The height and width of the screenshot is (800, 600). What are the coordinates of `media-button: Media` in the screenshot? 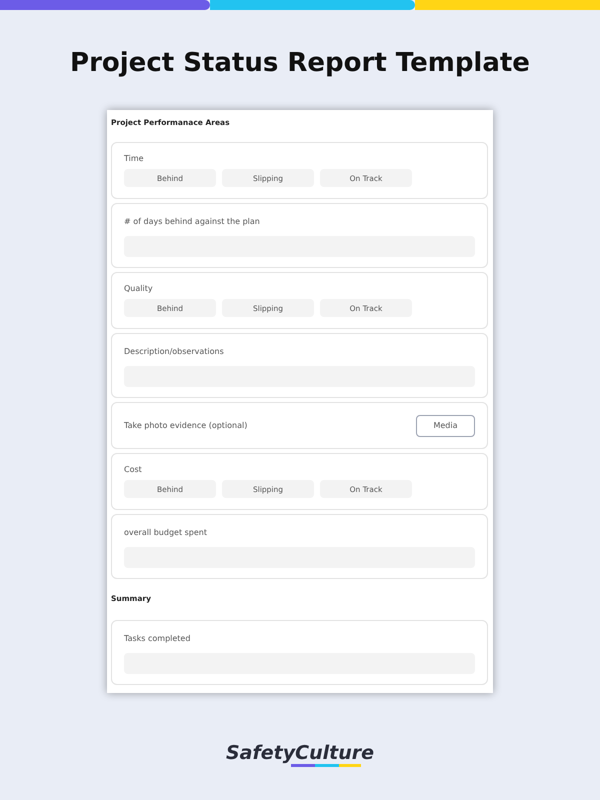 It's located at (445, 425).